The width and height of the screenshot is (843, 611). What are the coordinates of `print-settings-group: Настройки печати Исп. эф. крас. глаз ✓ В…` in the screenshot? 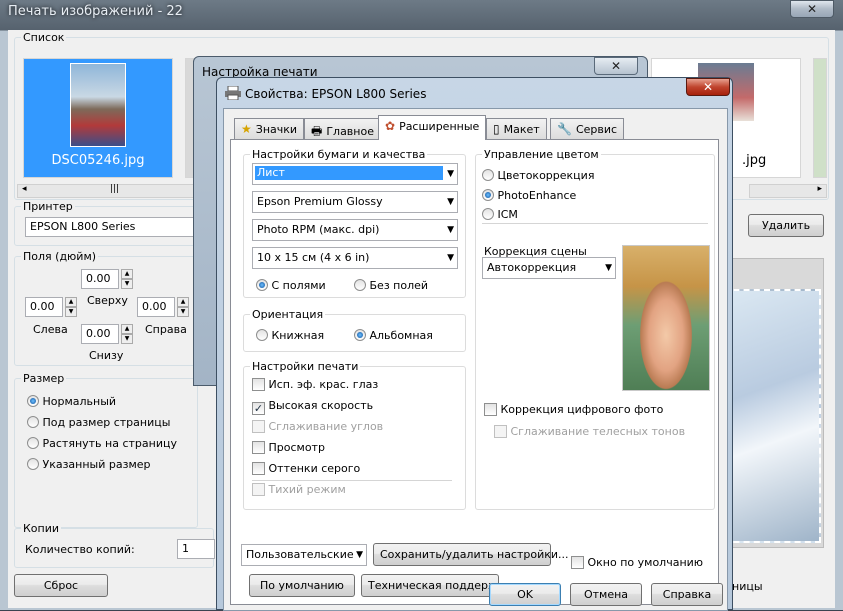 It's located at (354, 435).